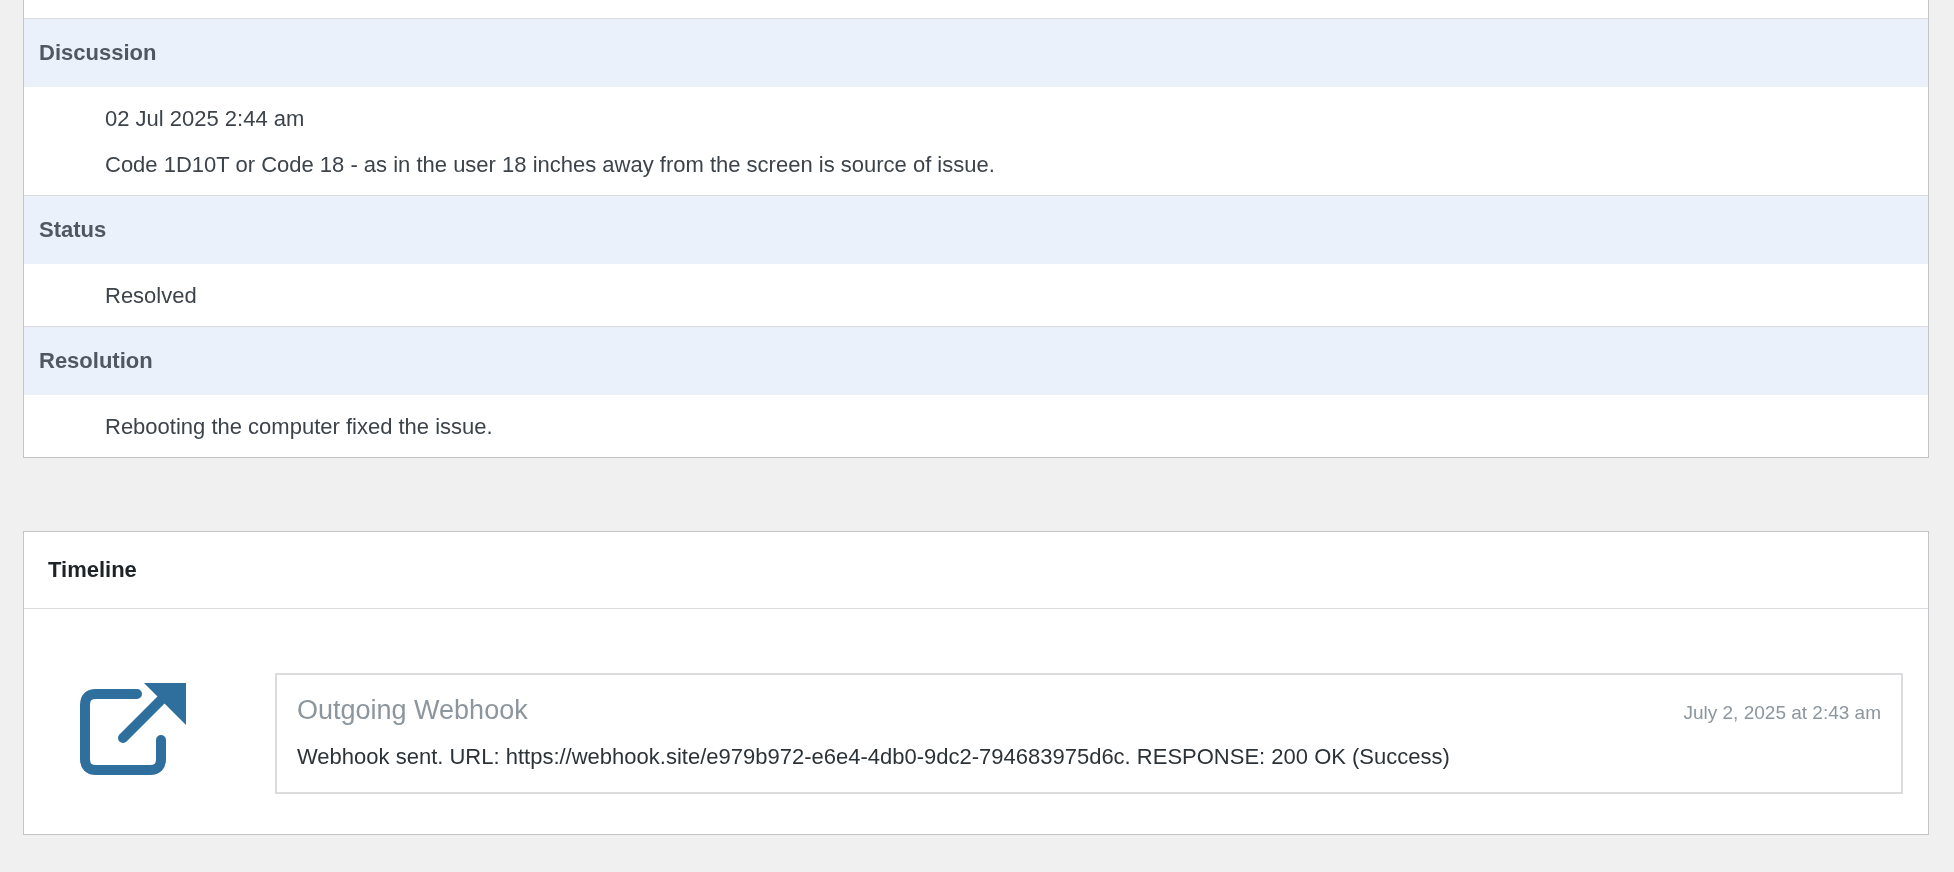 This screenshot has width=1954, height=872. What do you see at coordinates (976, 53) in the screenshot?
I see `section-heading: Discussion` at bounding box center [976, 53].